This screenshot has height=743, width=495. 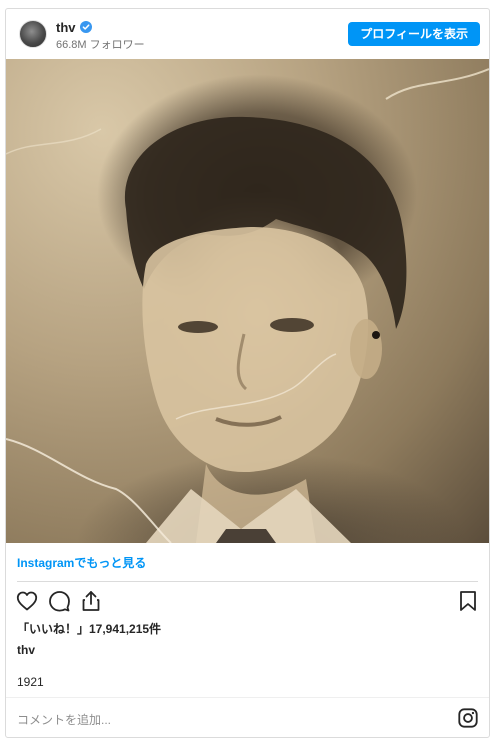 What do you see at coordinates (26, 650) in the screenshot?
I see `caption-username: thv` at bounding box center [26, 650].